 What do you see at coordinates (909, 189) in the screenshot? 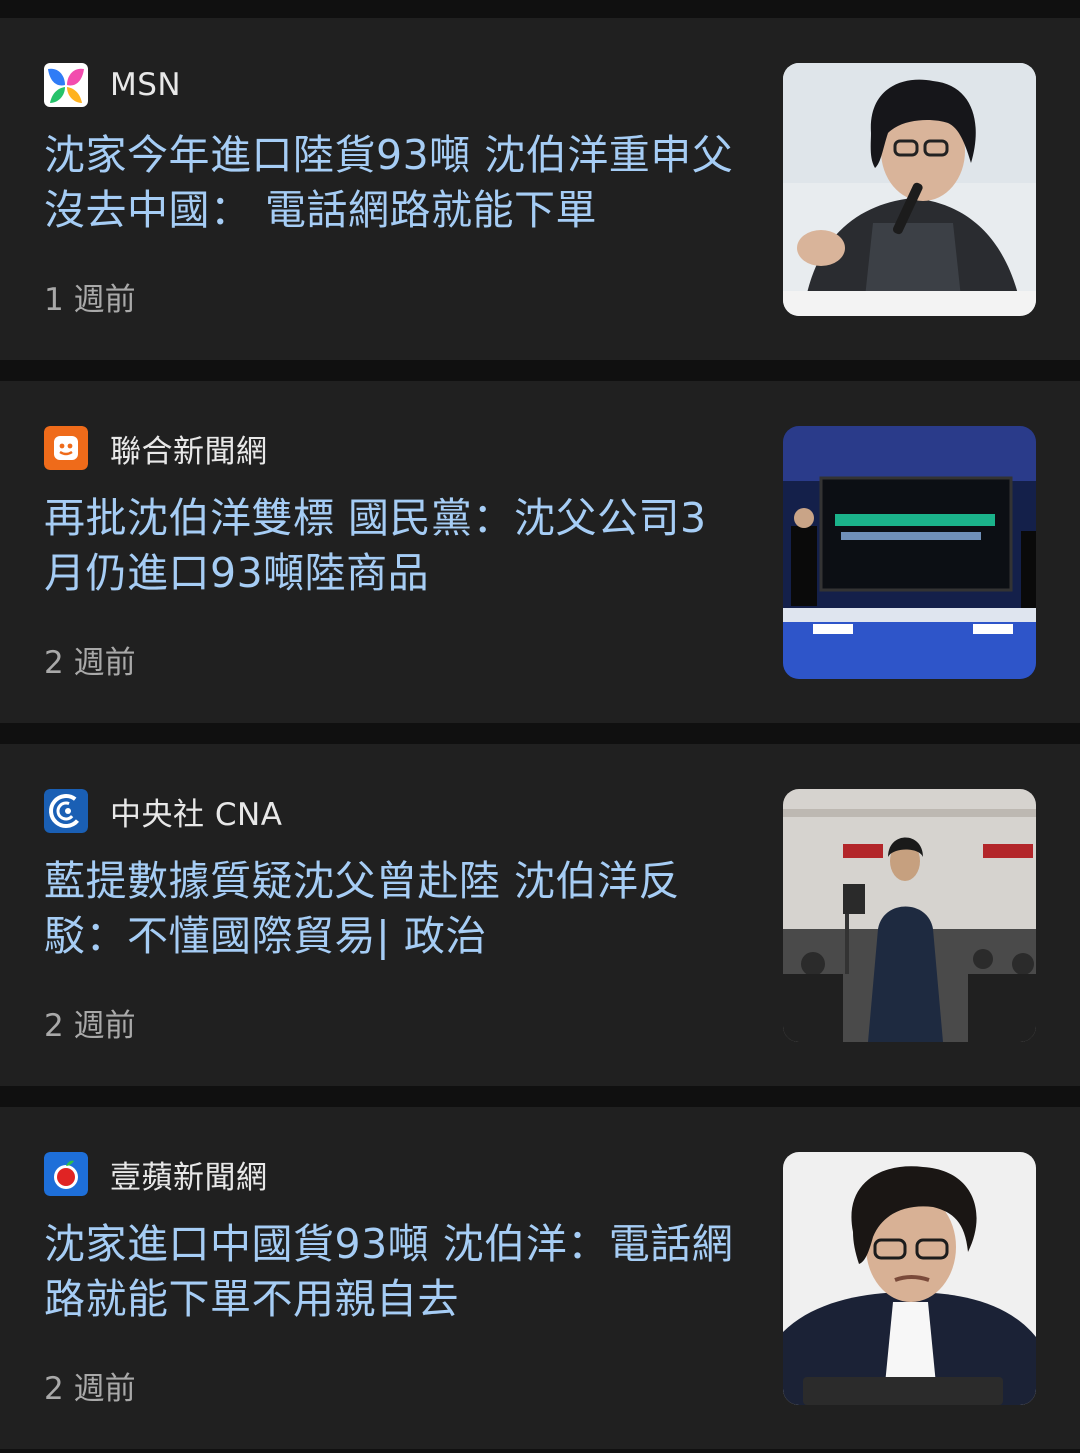
I see `man-with-microphone-photo` at bounding box center [909, 189].